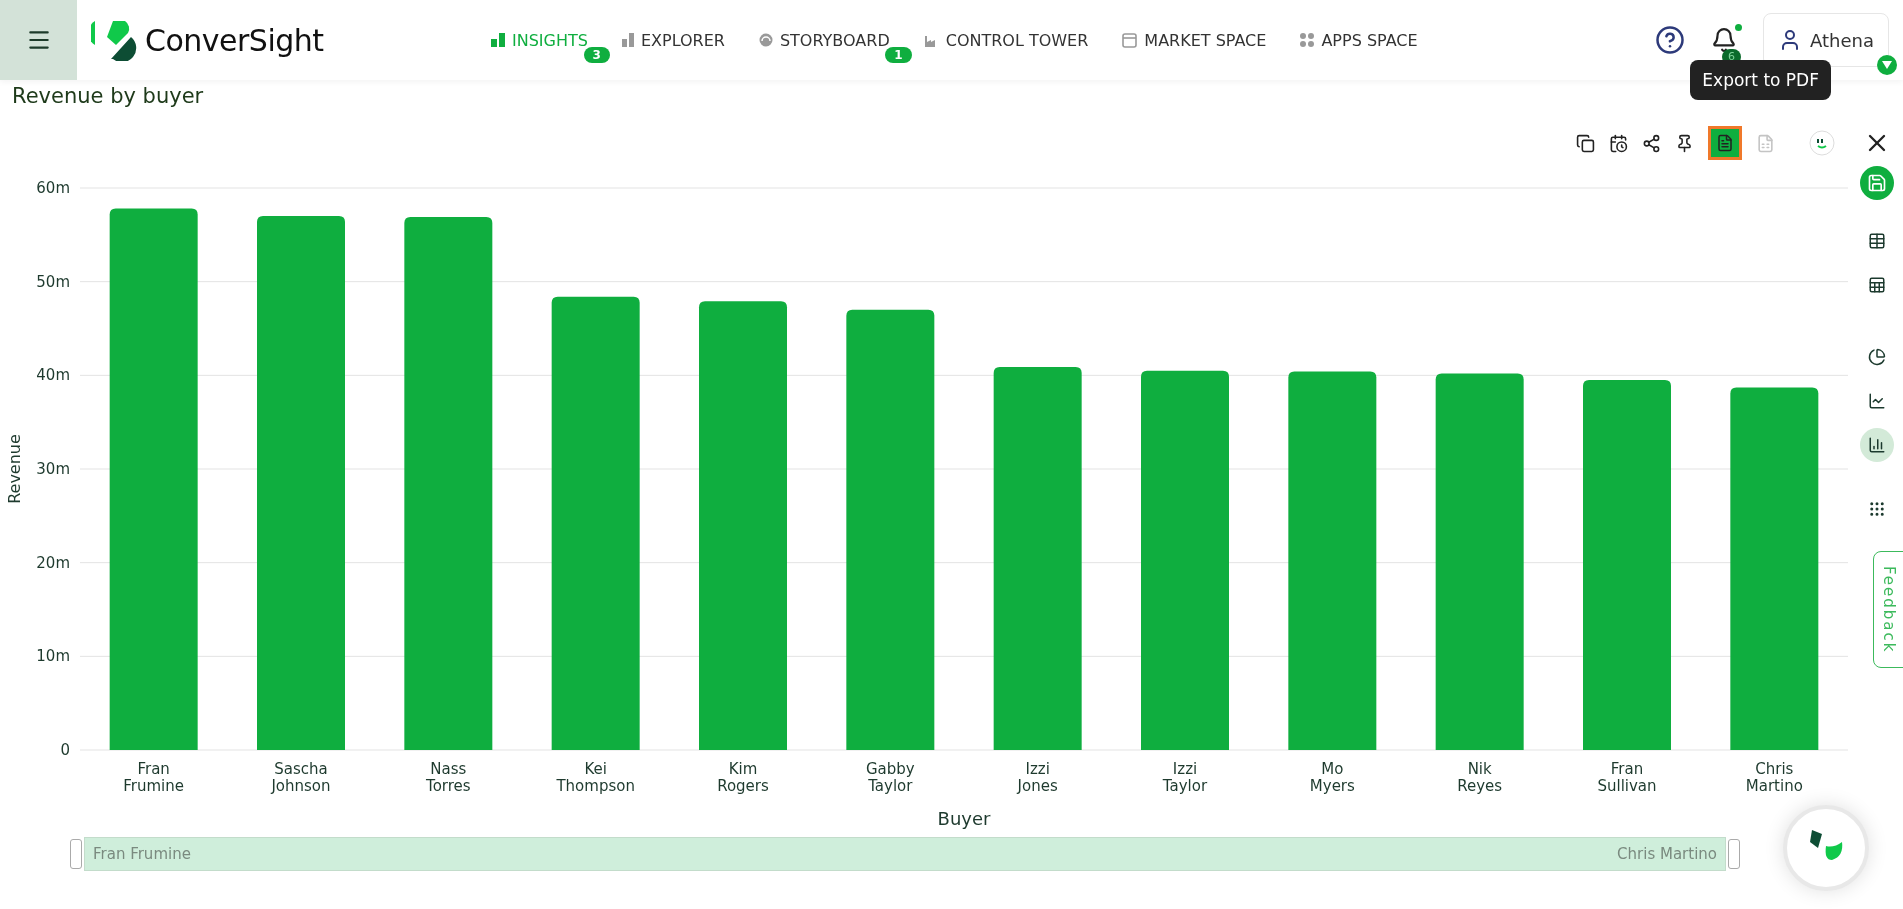 This screenshot has height=909, width=1903. What do you see at coordinates (14, 469) in the screenshot?
I see `y-axis-title: Revenue` at bounding box center [14, 469].